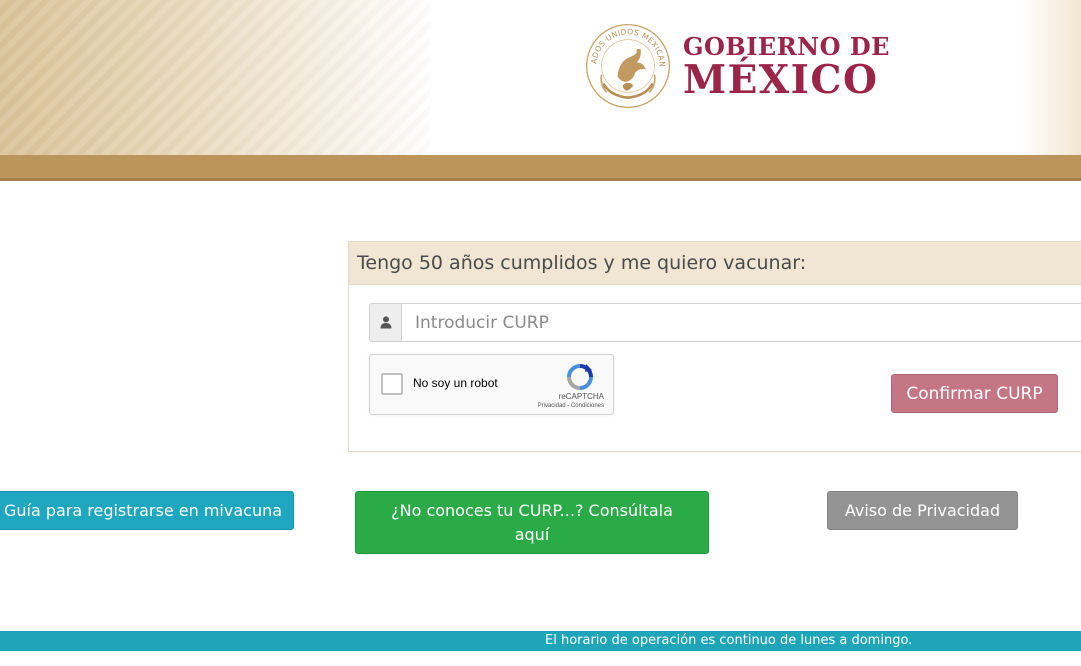  I want to click on privacy-notice-button: Aviso de Privacidad, so click(922, 510).